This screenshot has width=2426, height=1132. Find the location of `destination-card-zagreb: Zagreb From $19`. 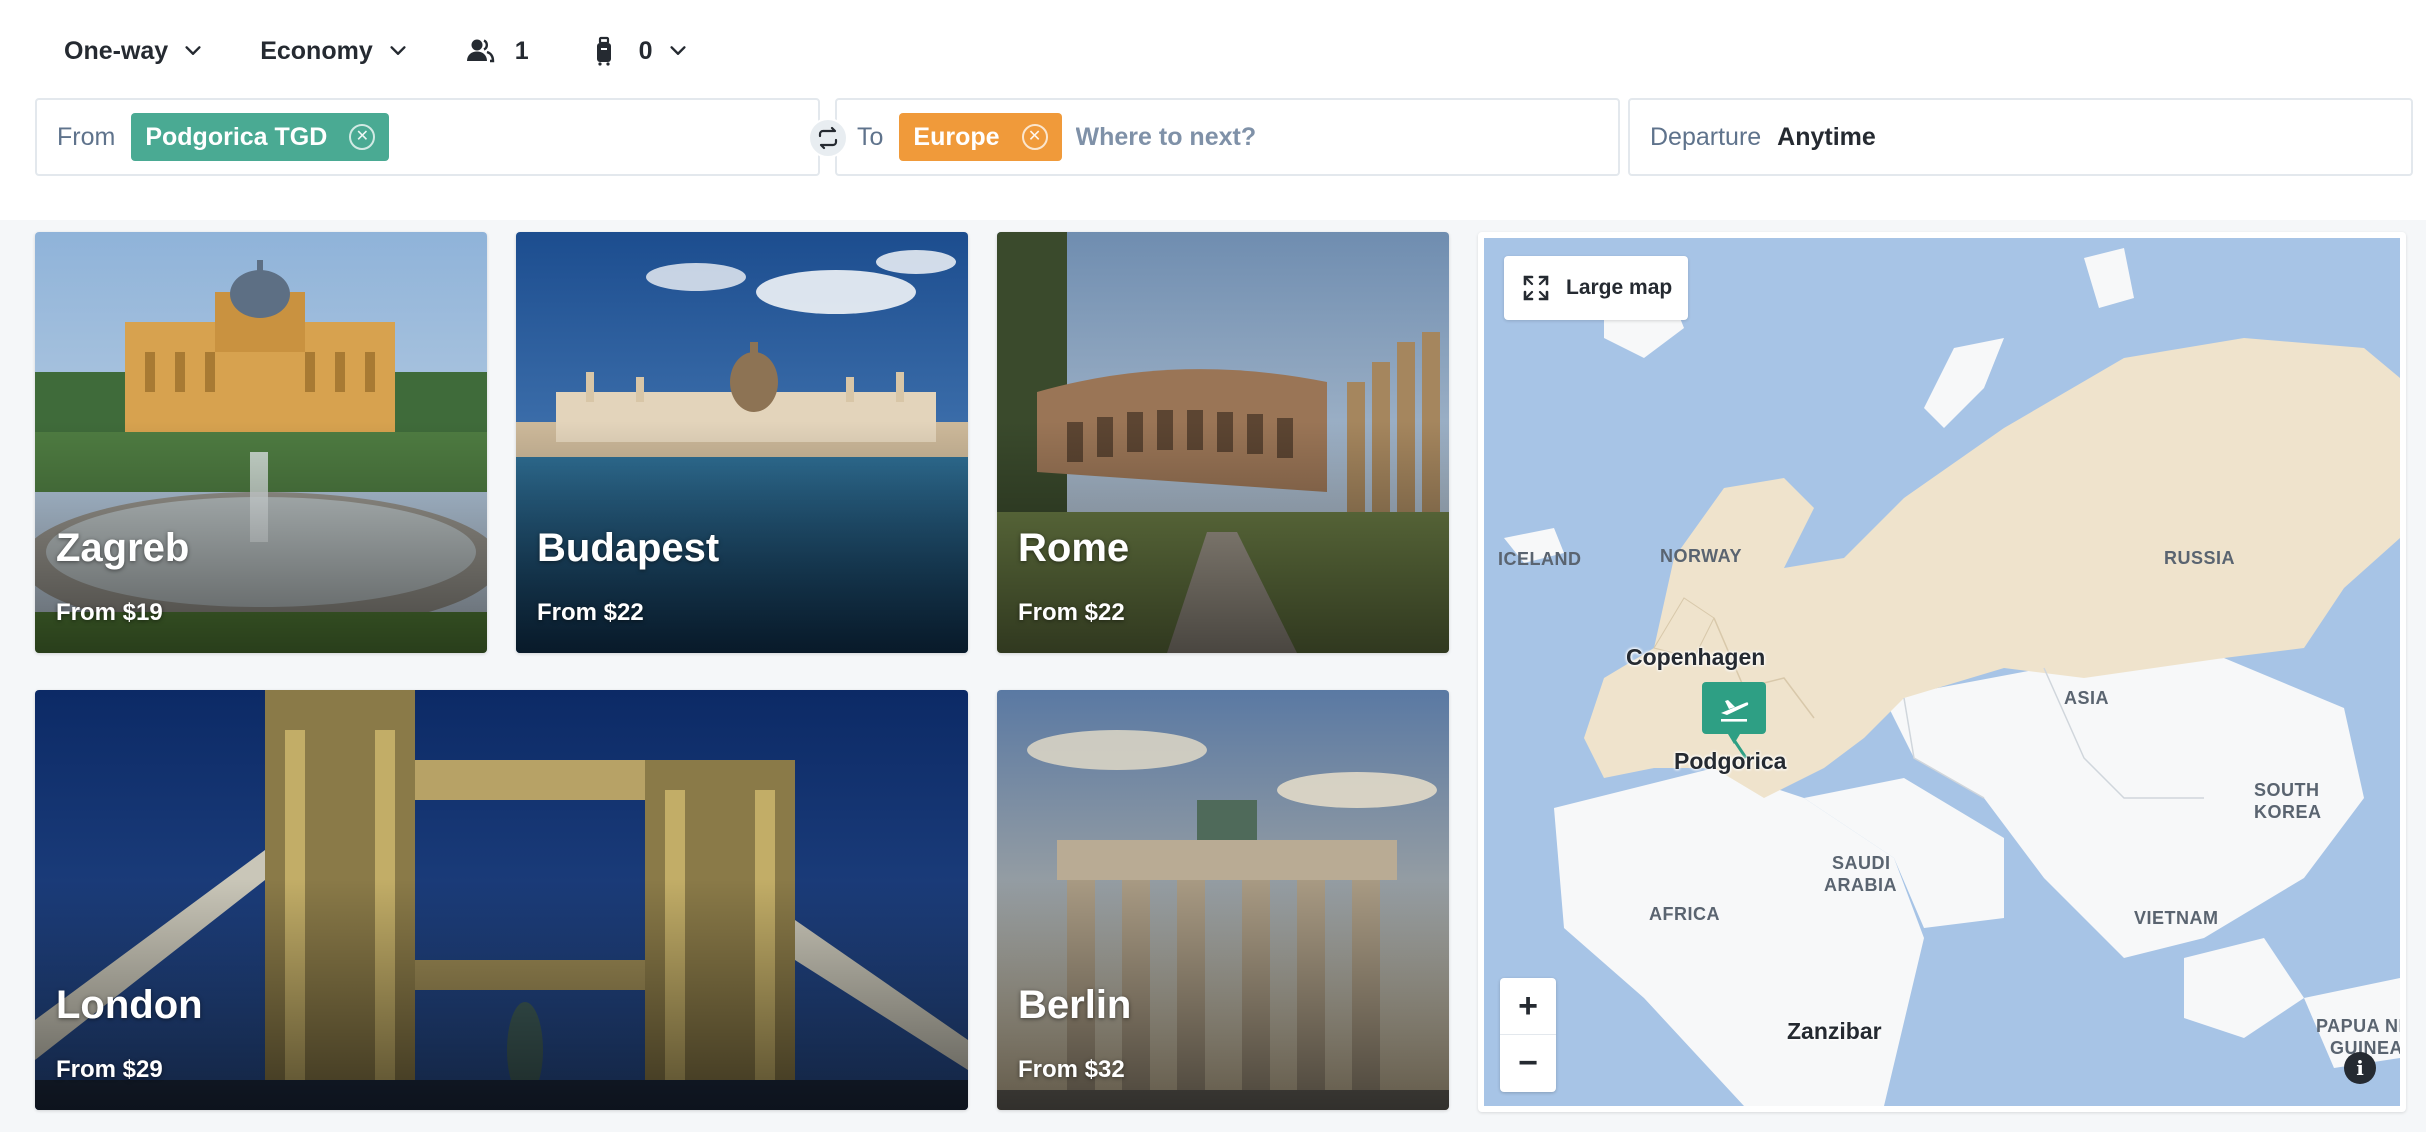

destination-card-zagreb: Zagreb From $19 is located at coordinates (261, 442).